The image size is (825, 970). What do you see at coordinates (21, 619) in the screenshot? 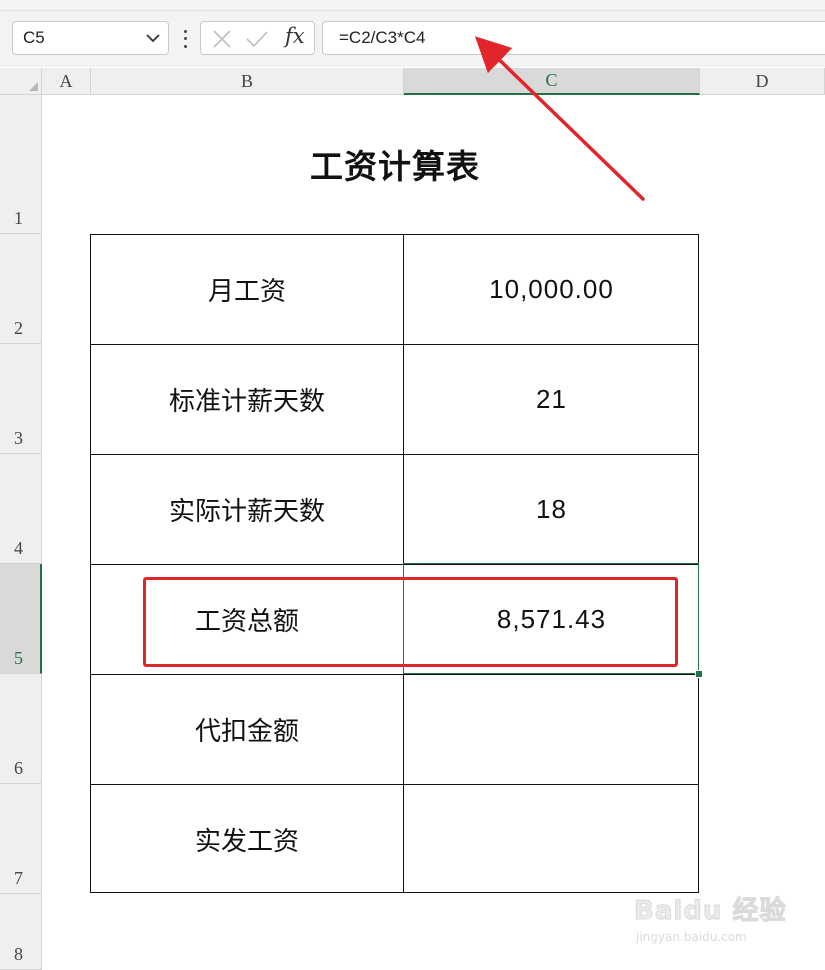
I see `row-header-5: 5` at bounding box center [21, 619].